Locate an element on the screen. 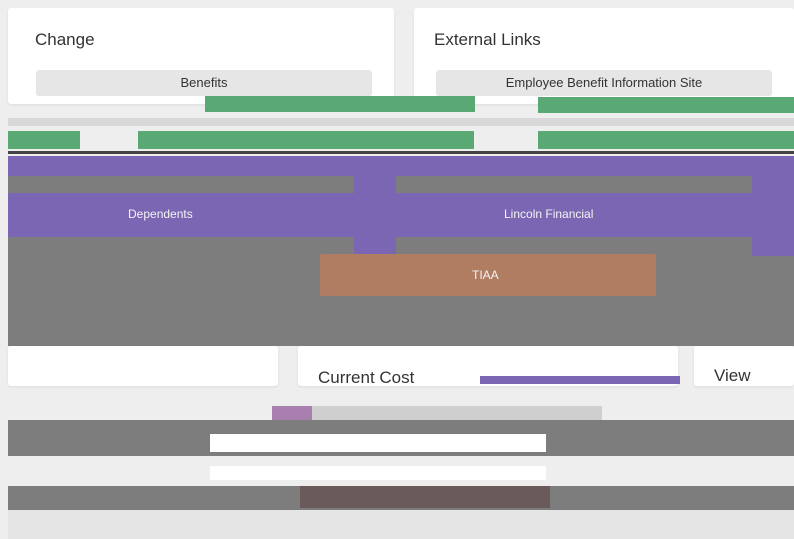 The width and height of the screenshot is (794, 539). green-block-middle is located at coordinates (306, 140).